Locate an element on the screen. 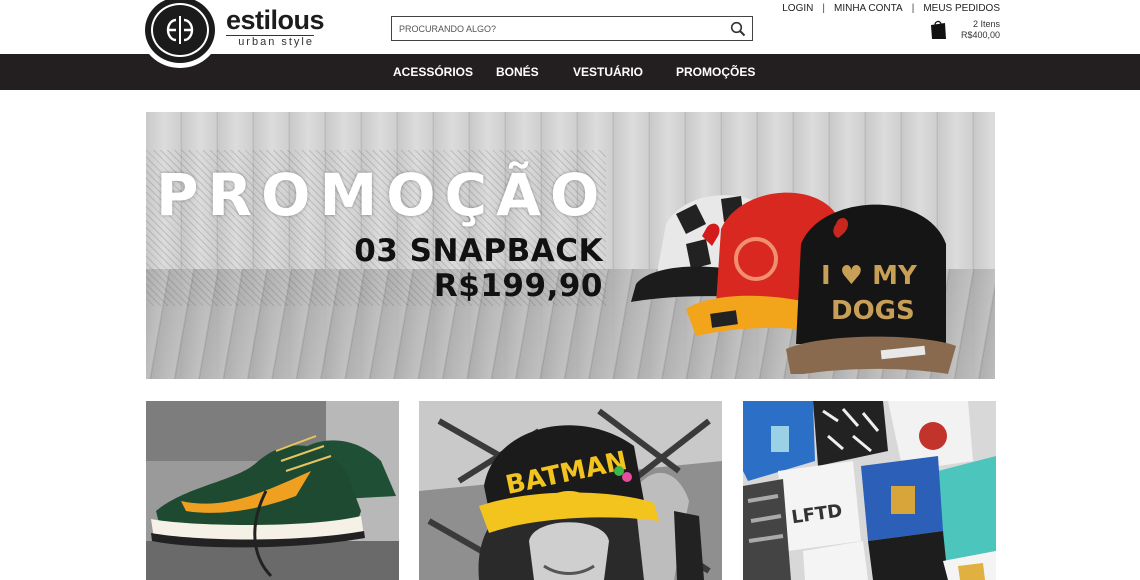 Image resolution: width=1140 pixels, height=580 pixels. snapback-caps-image: I ♥ MY DOGS is located at coordinates (793, 283).